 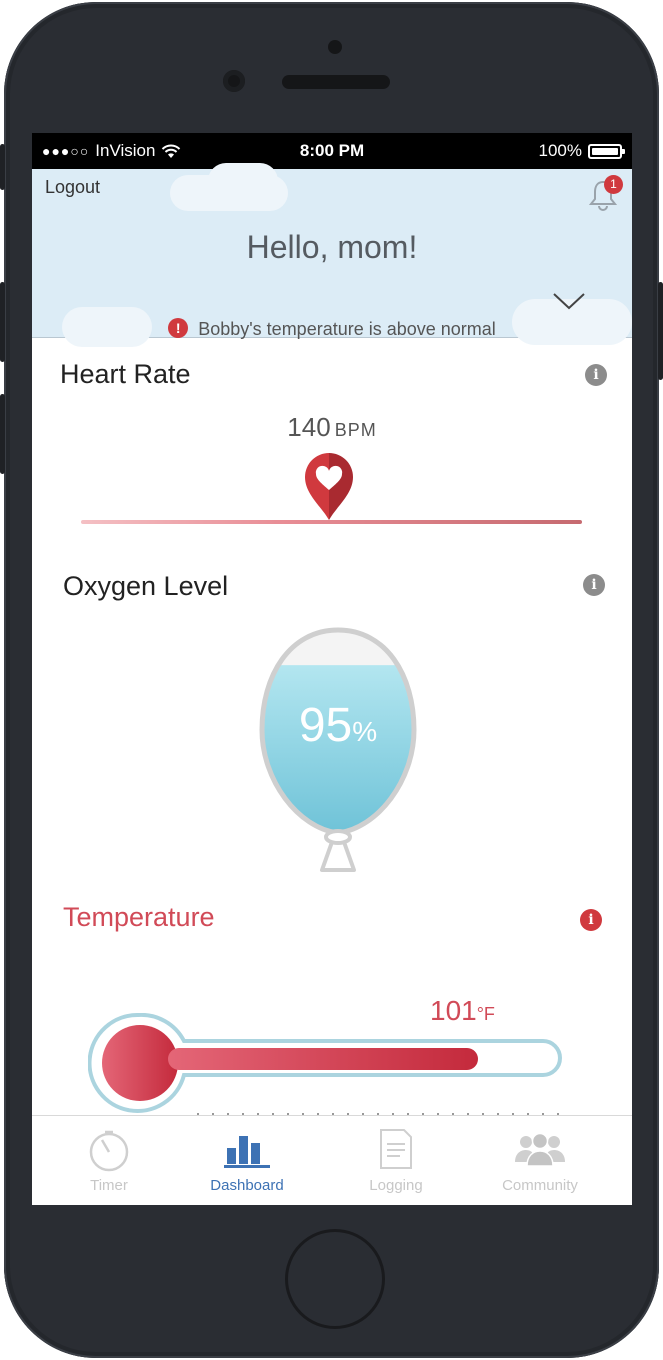 I want to click on tab-label: Timer, so click(x=109, y=1185).